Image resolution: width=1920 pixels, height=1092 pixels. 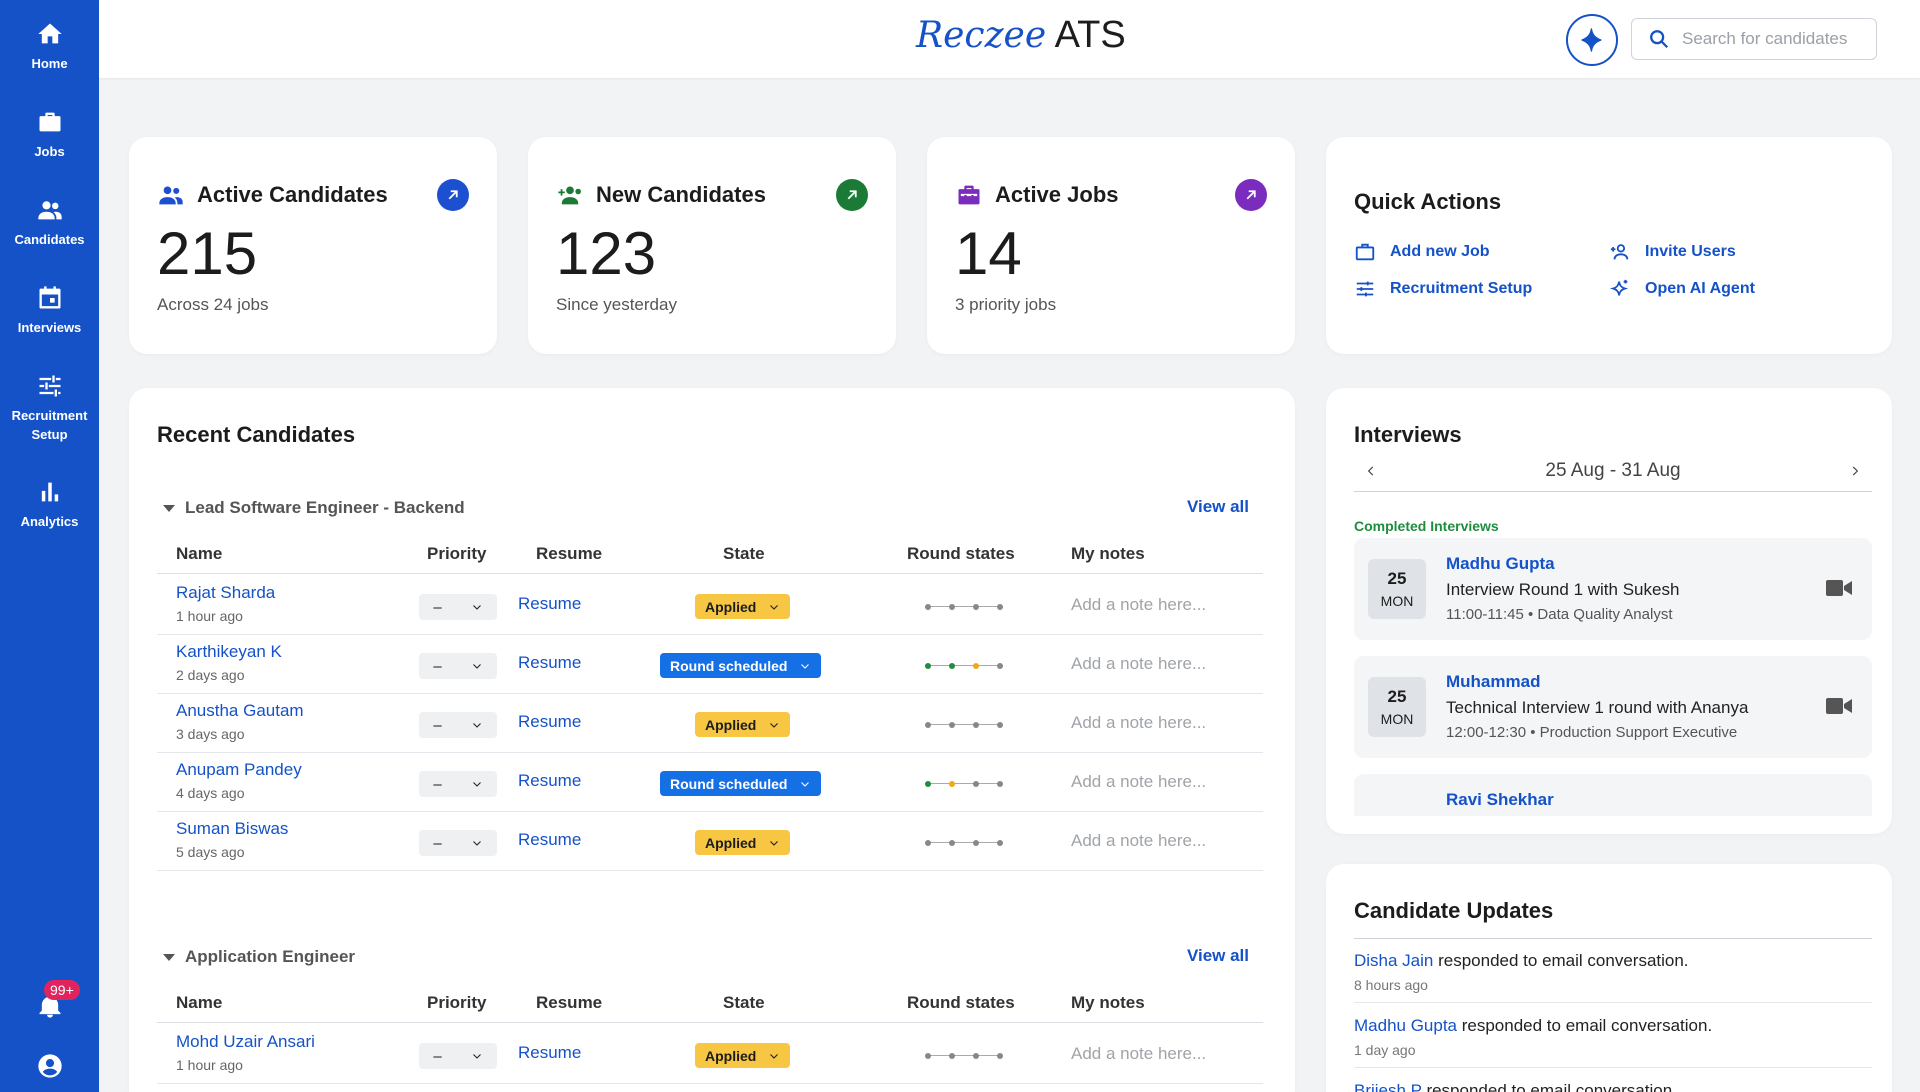 I want to click on account-icon, so click(x=50, y=1066).